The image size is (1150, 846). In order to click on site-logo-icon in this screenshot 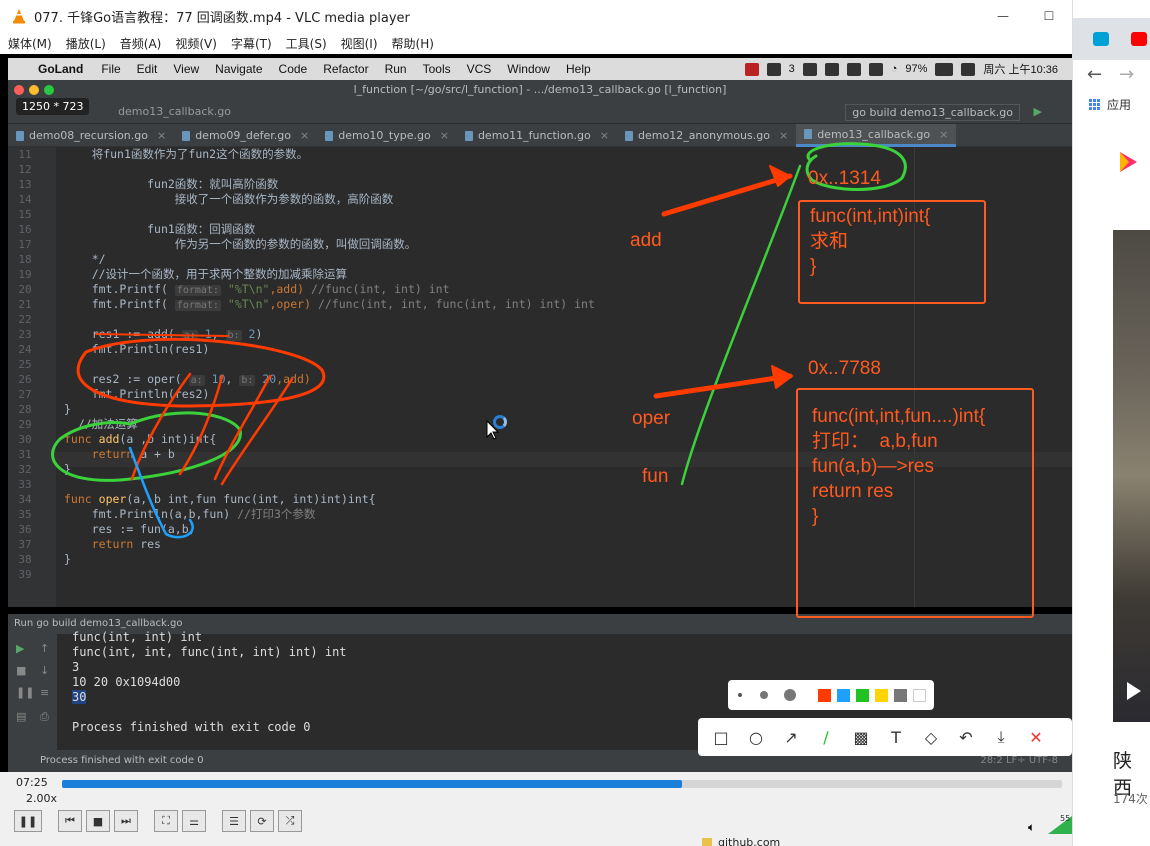, I will do `click(1128, 162)`.